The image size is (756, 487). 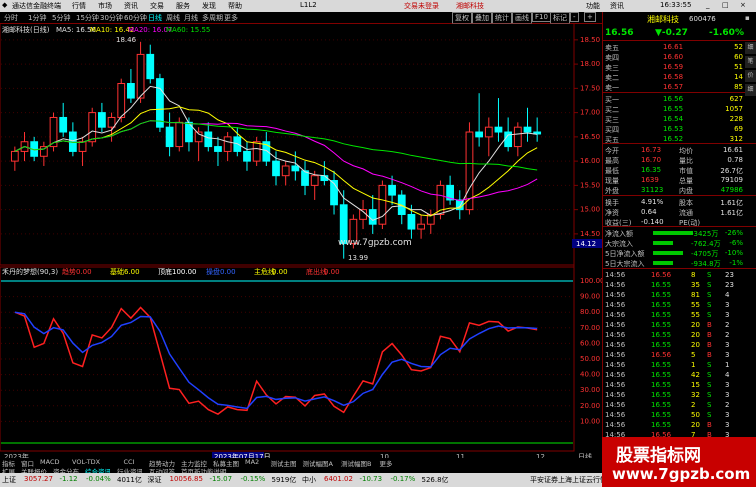 What do you see at coordinates (212, 18) in the screenshot?
I see `period-tab: 多周期` at bounding box center [212, 18].